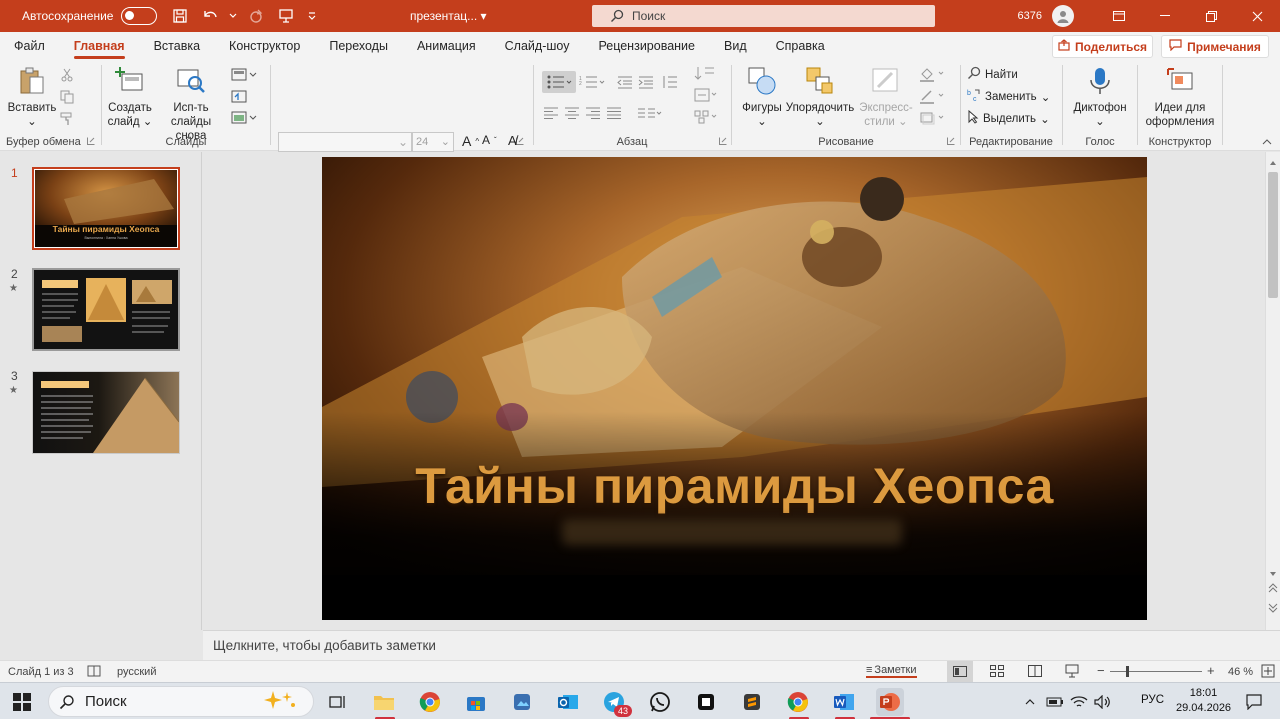 Image resolution: width=1280 pixels, height=719 pixels. I want to click on normal-view-icon, so click(960, 671).